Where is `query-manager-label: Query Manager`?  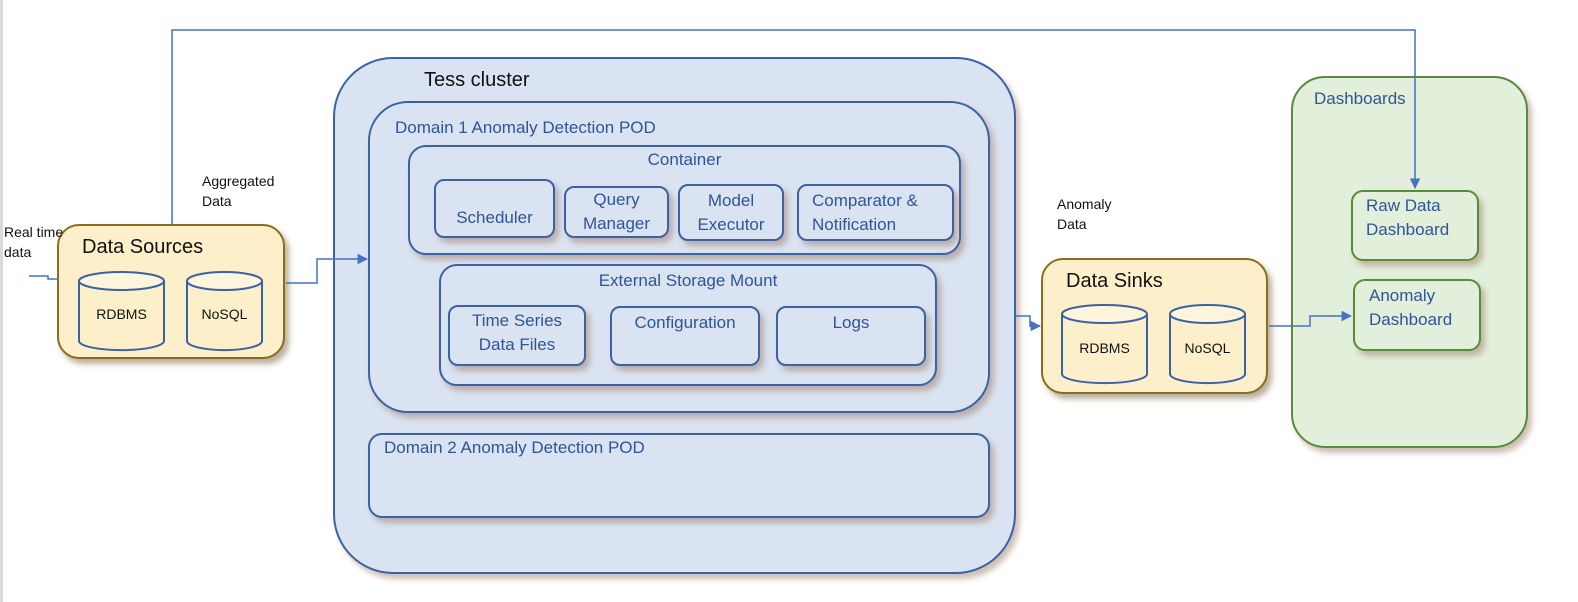 query-manager-label: Query Manager is located at coordinates (616, 211).